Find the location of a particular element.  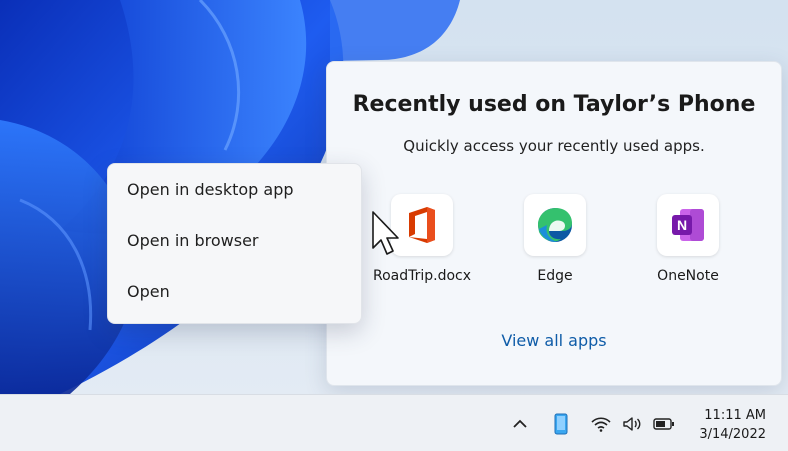

taskbar: 11:11 AM 3/14/2022 is located at coordinates (394, 422).